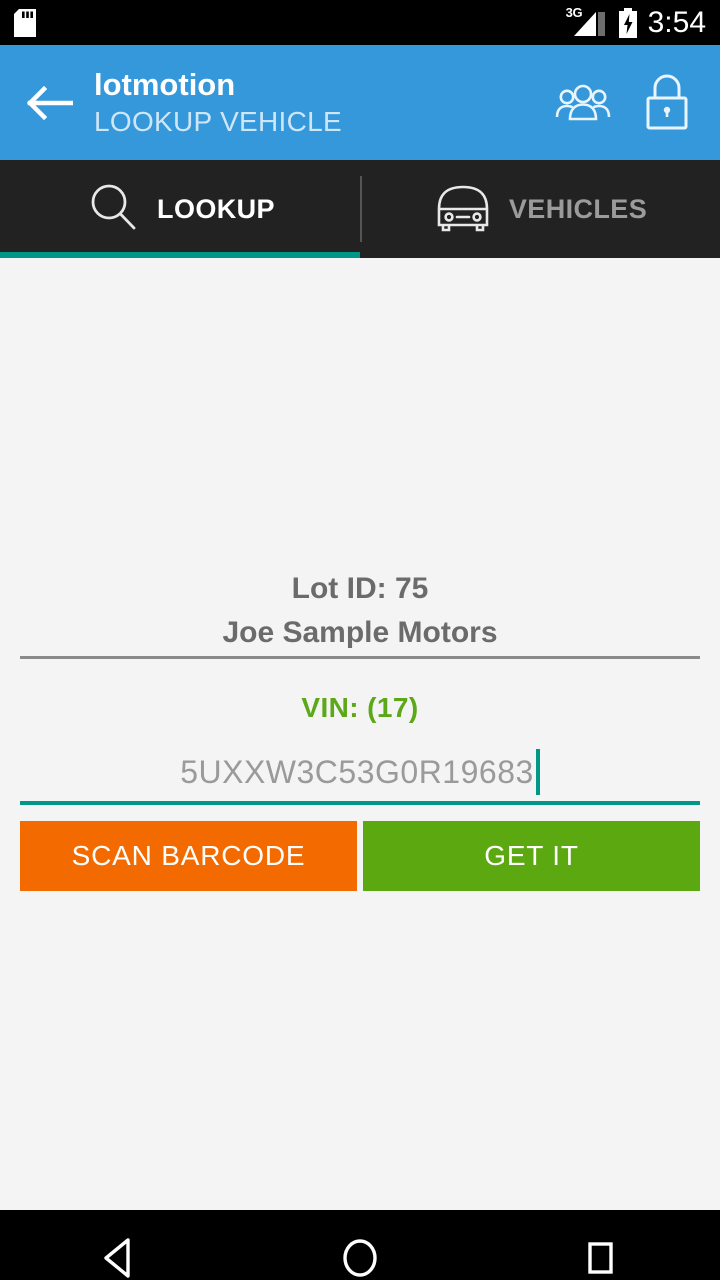 This screenshot has height=1280, width=720. Describe the element at coordinates (360, 657) in the screenshot. I see `section-divider` at that location.